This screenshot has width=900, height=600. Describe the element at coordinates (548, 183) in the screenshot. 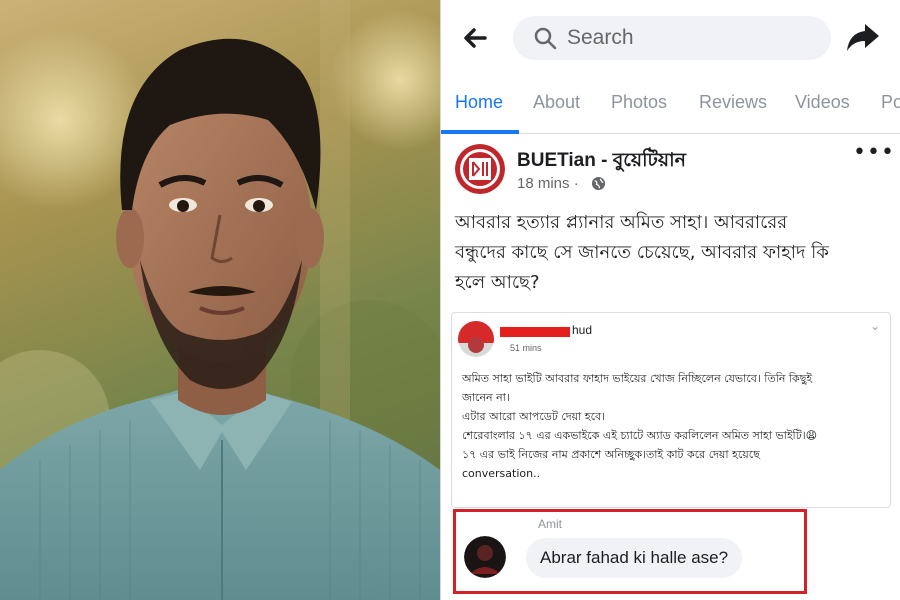

I see `post-timestamp: 18 mins ·` at that location.